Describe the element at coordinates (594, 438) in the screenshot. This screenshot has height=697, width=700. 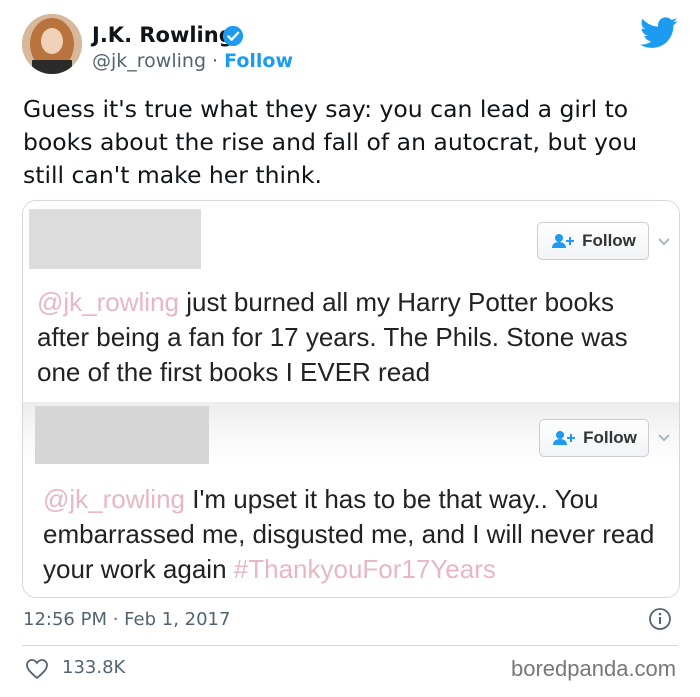
I see `embedded-follow-button-2: Follow` at that location.